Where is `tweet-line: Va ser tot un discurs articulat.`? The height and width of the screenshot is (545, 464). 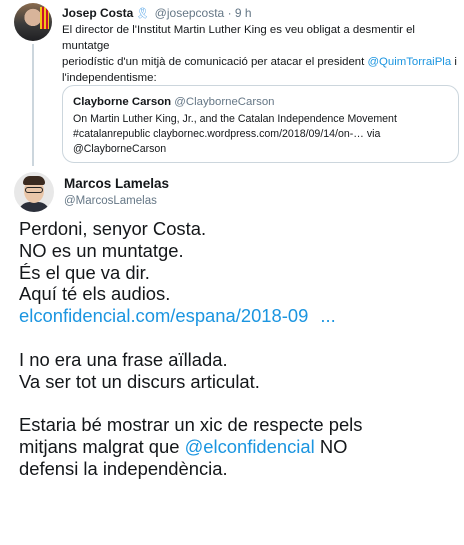 tweet-line: Va ser tot un discurs articulat. is located at coordinates (139, 381).